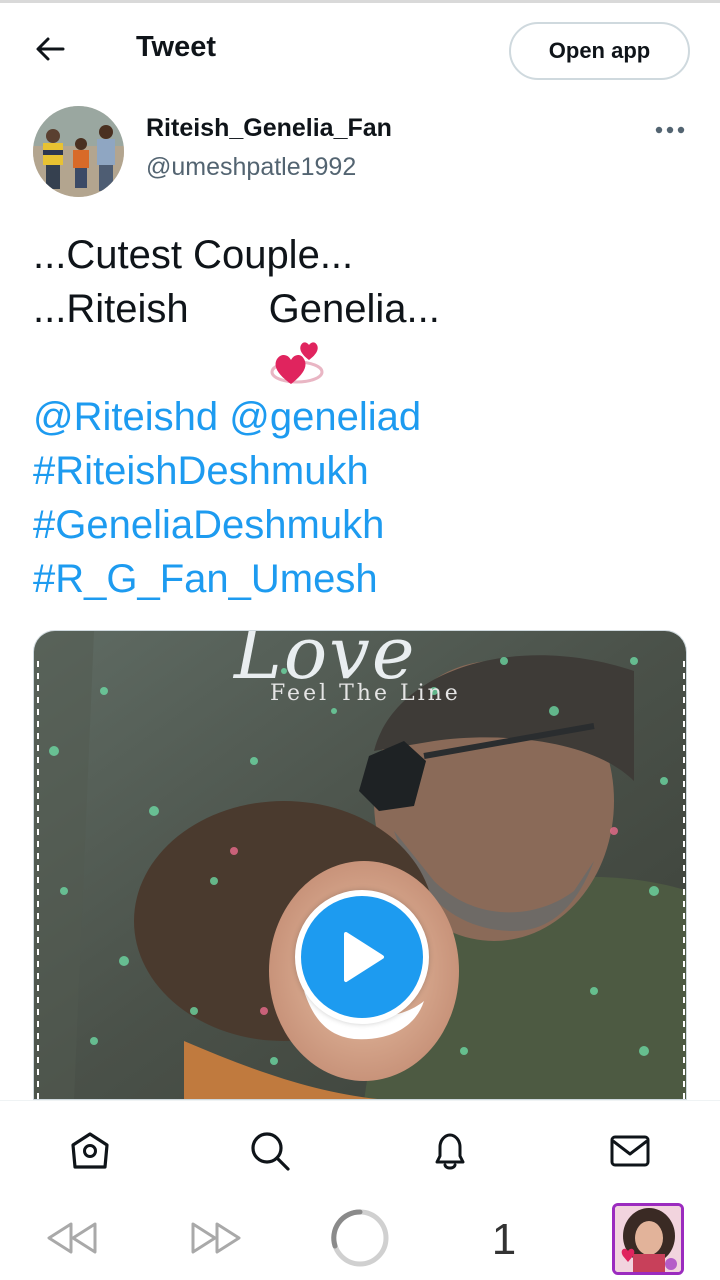 This screenshot has height=1280, width=720. I want to click on home-icon, so click(90, 1153).